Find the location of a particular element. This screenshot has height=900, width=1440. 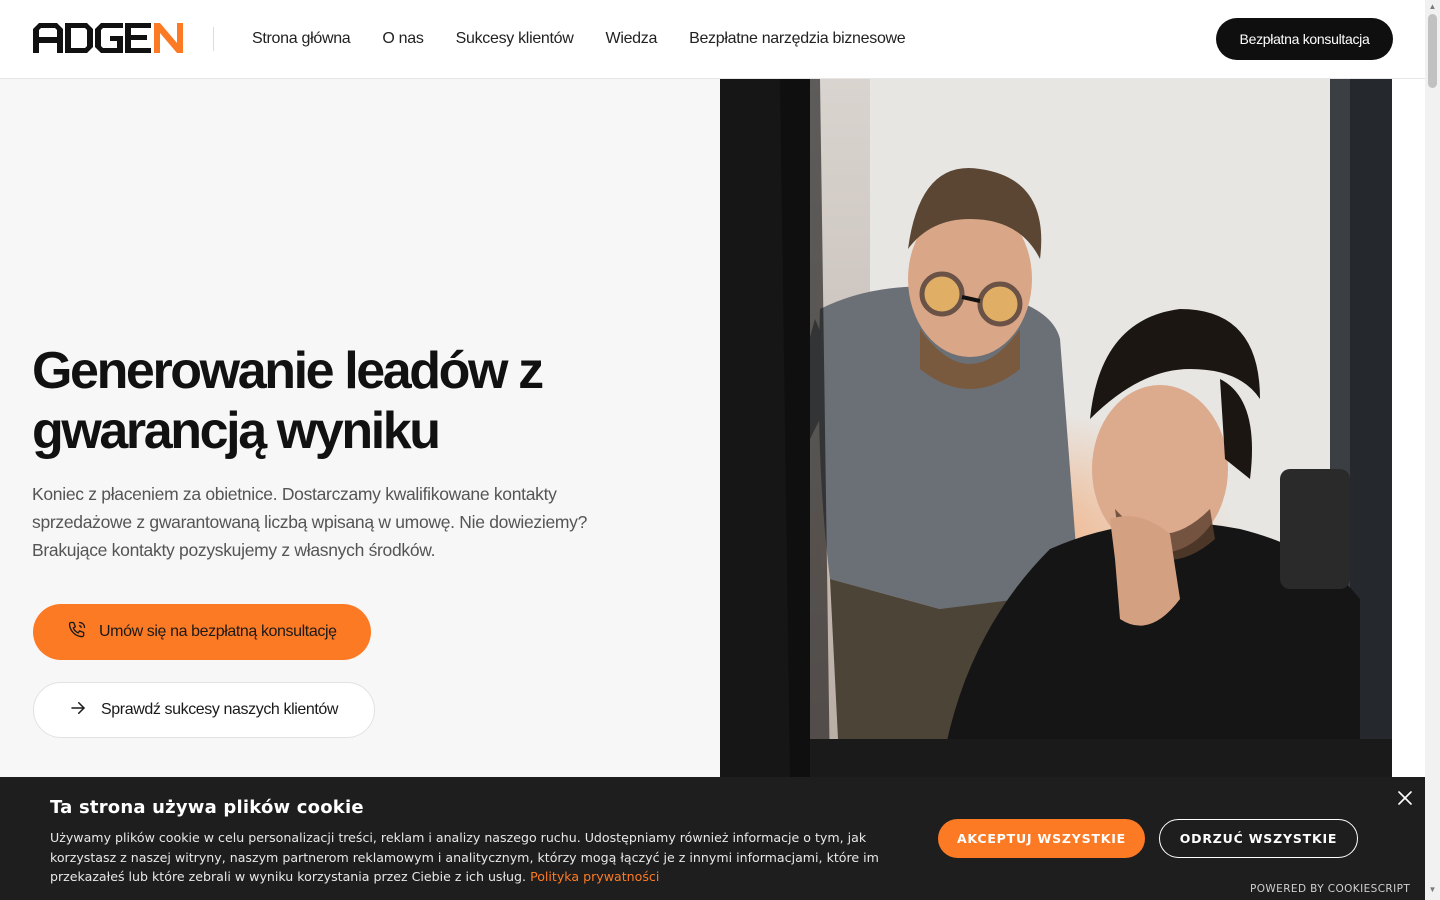

hero-title-line-1: Generowanie leadów z is located at coordinates (288, 371).